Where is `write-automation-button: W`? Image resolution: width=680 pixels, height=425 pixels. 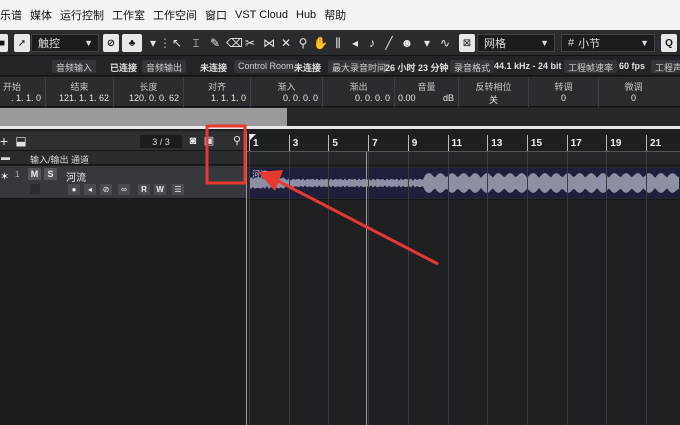 write-automation-button: W is located at coordinates (160, 189).